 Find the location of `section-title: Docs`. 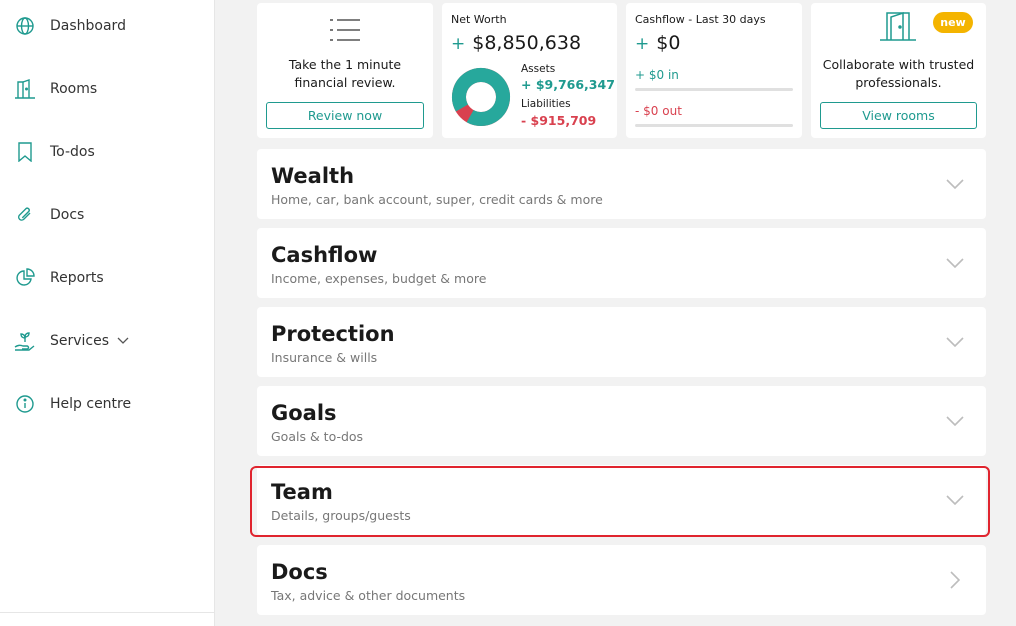

section-title: Docs is located at coordinates (299, 572).